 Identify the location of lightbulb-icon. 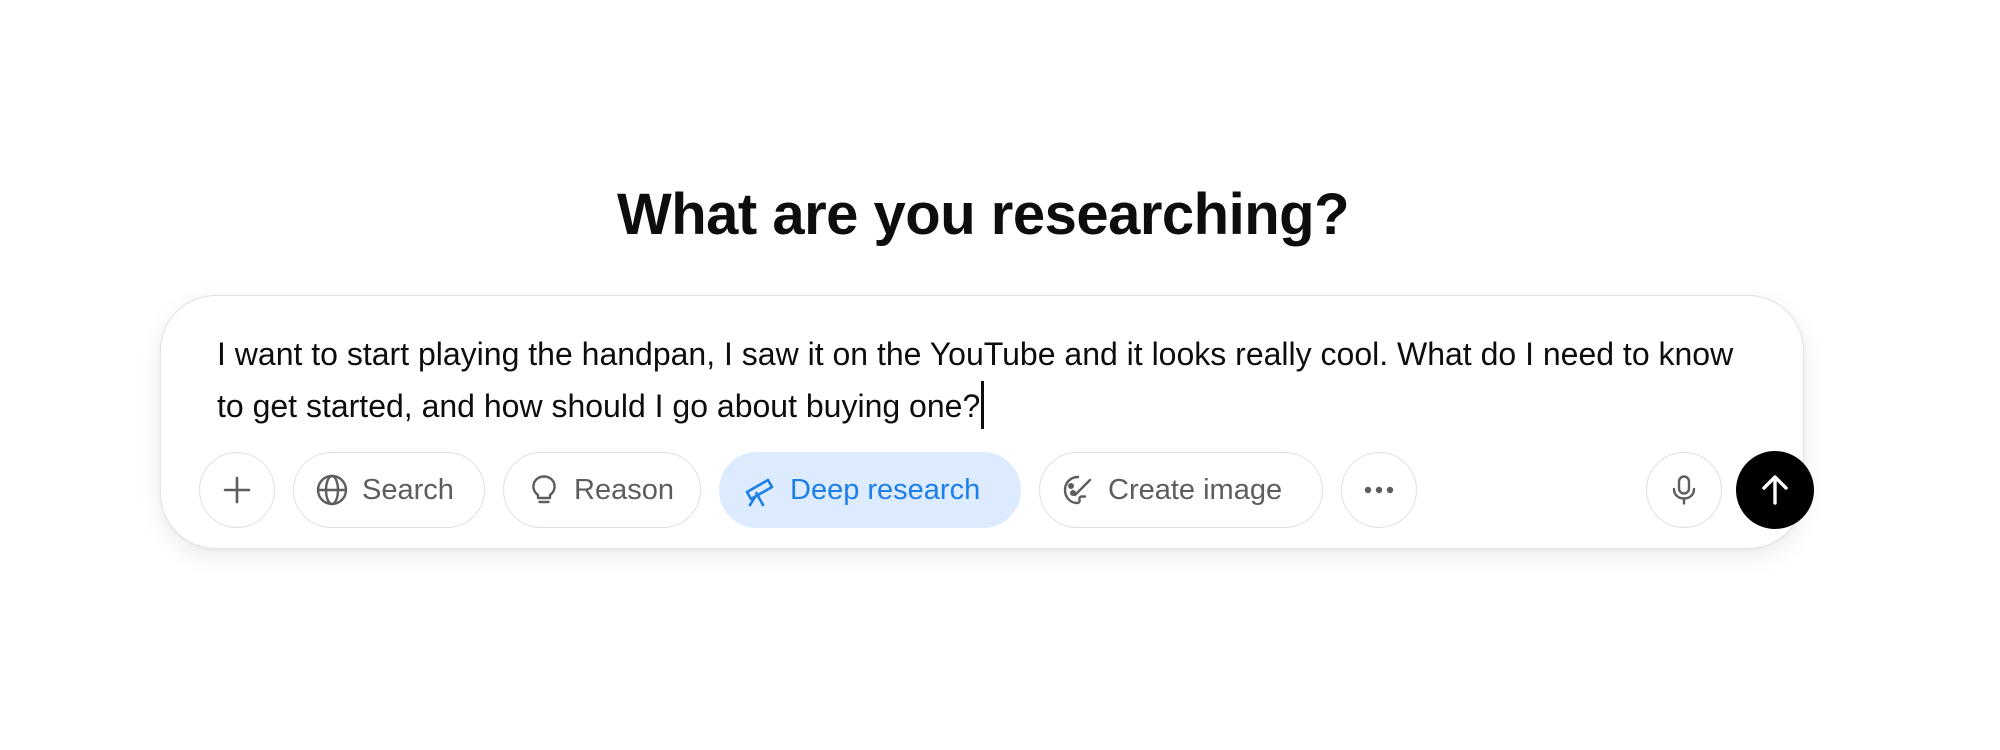
(544, 490).